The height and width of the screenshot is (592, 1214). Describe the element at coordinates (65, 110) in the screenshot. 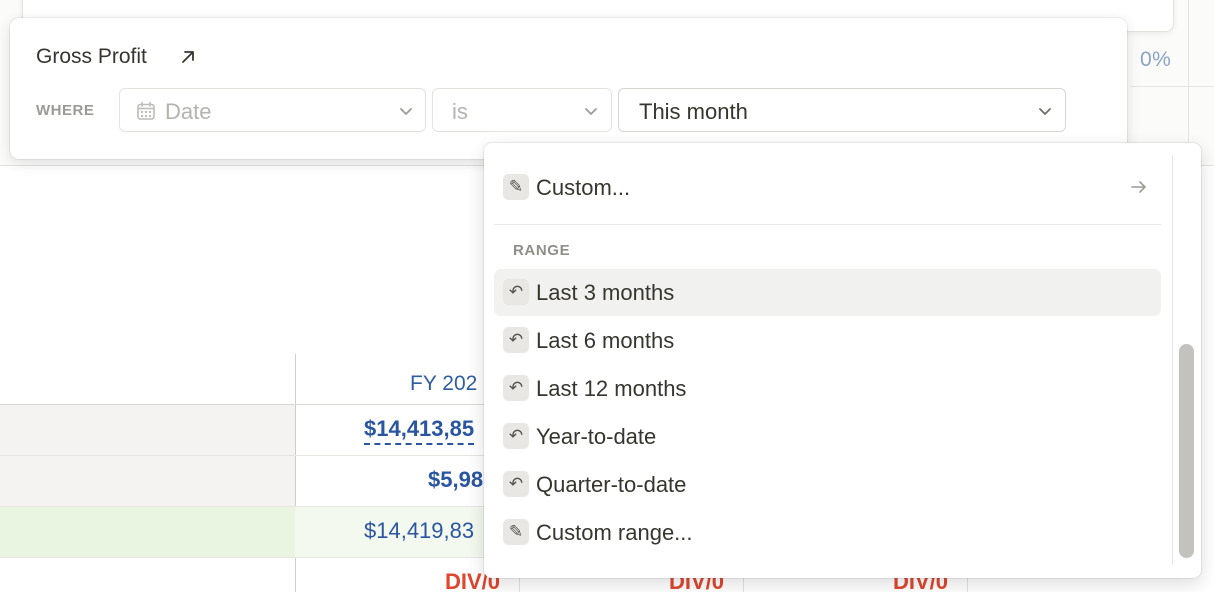

I see `where-label: WHERE` at that location.